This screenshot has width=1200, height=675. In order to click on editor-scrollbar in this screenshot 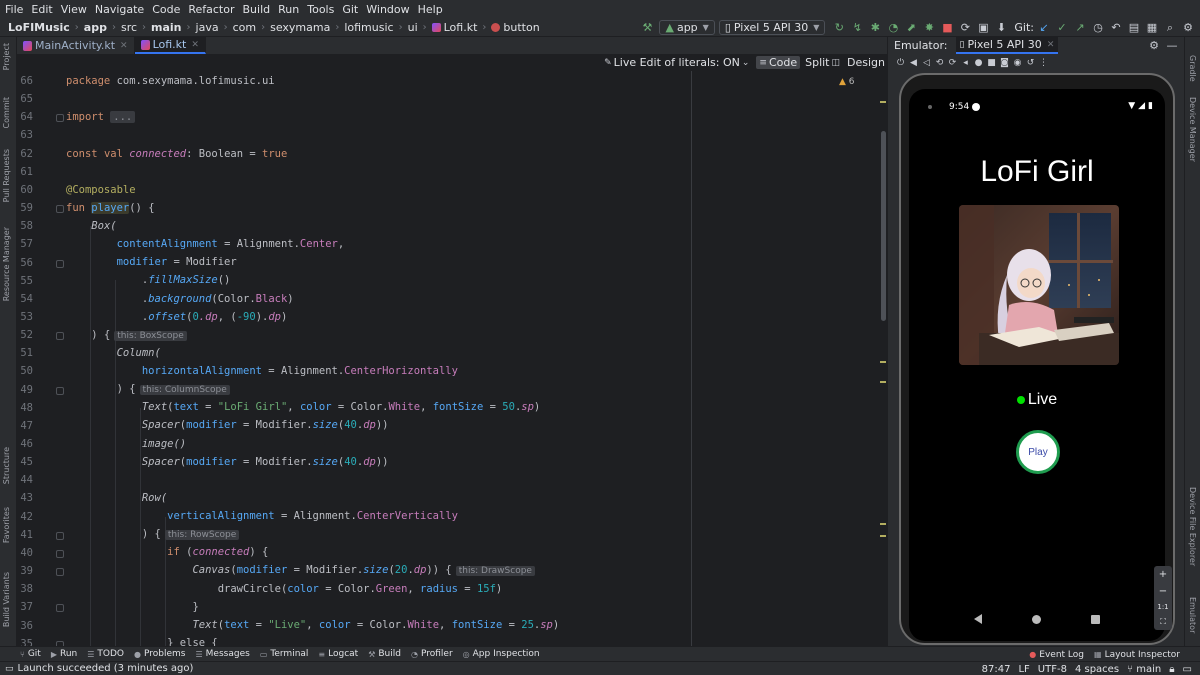, I will do `click(883, 226)`.